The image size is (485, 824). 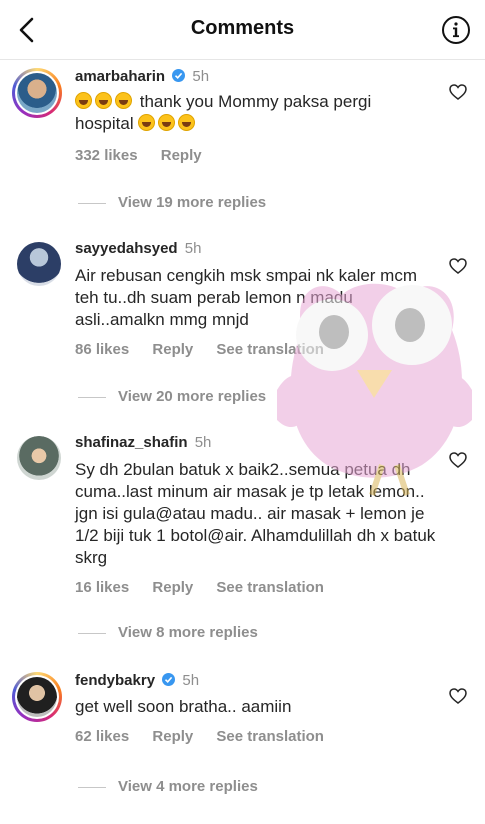 What do you see at coordinates (126, 248) in the screenshot?
I see `comment-username: sayyedahsyed` at bounding box center [126, 248].